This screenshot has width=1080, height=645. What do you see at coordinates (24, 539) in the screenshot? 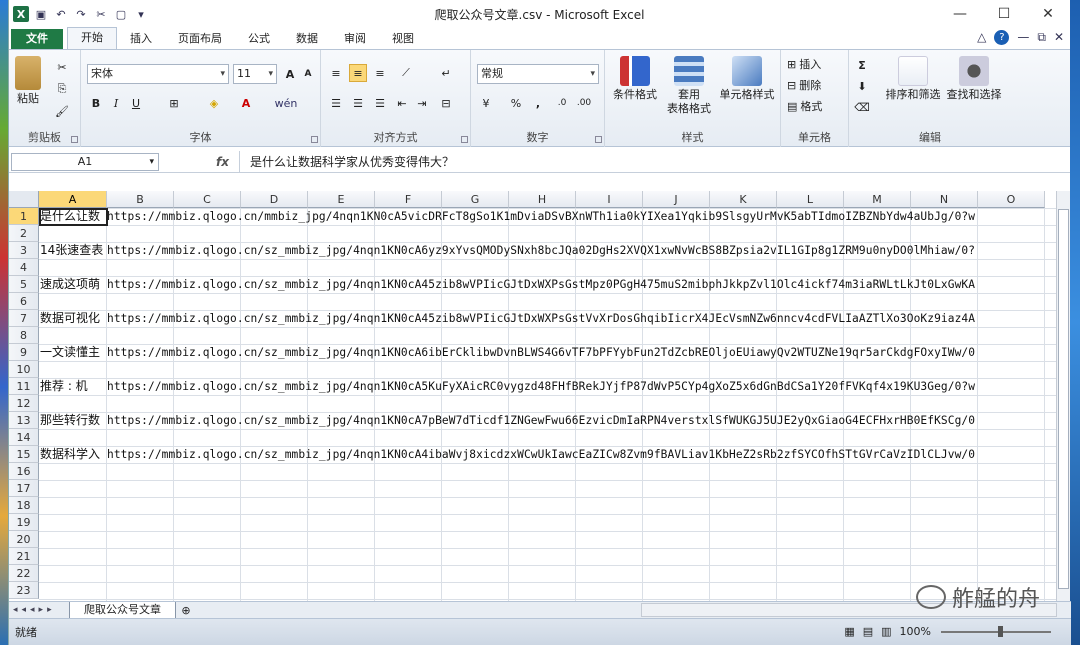
I see `row-header-20: 20` at bounding box center [24, 539].